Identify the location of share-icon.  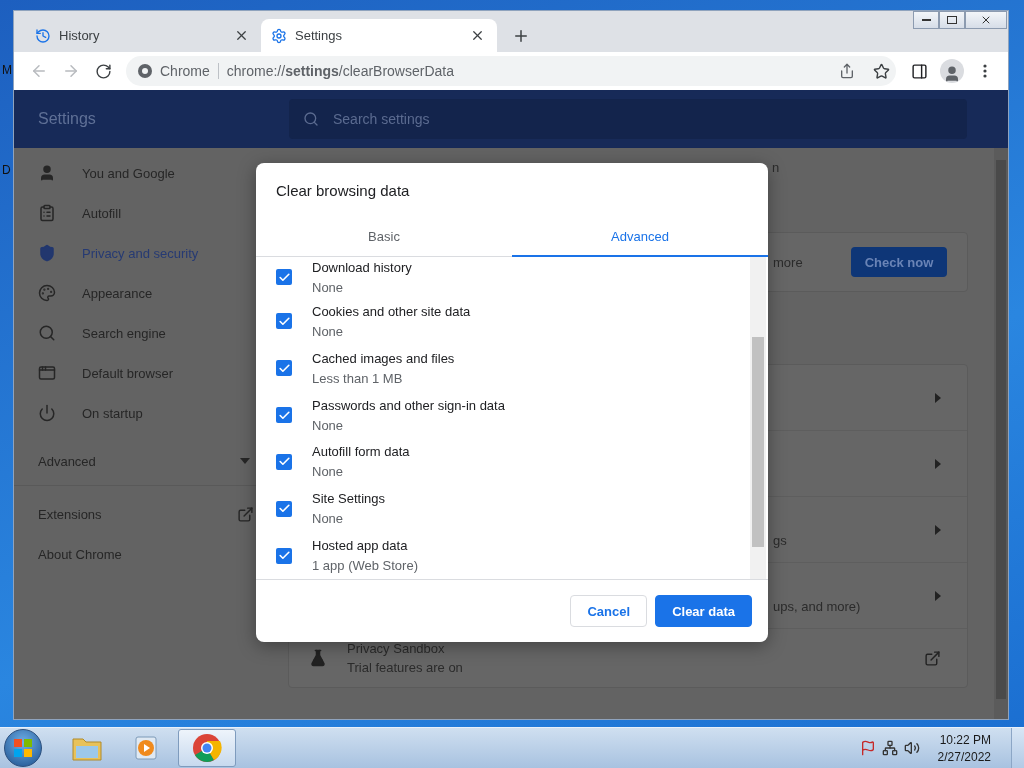
(847, 71).